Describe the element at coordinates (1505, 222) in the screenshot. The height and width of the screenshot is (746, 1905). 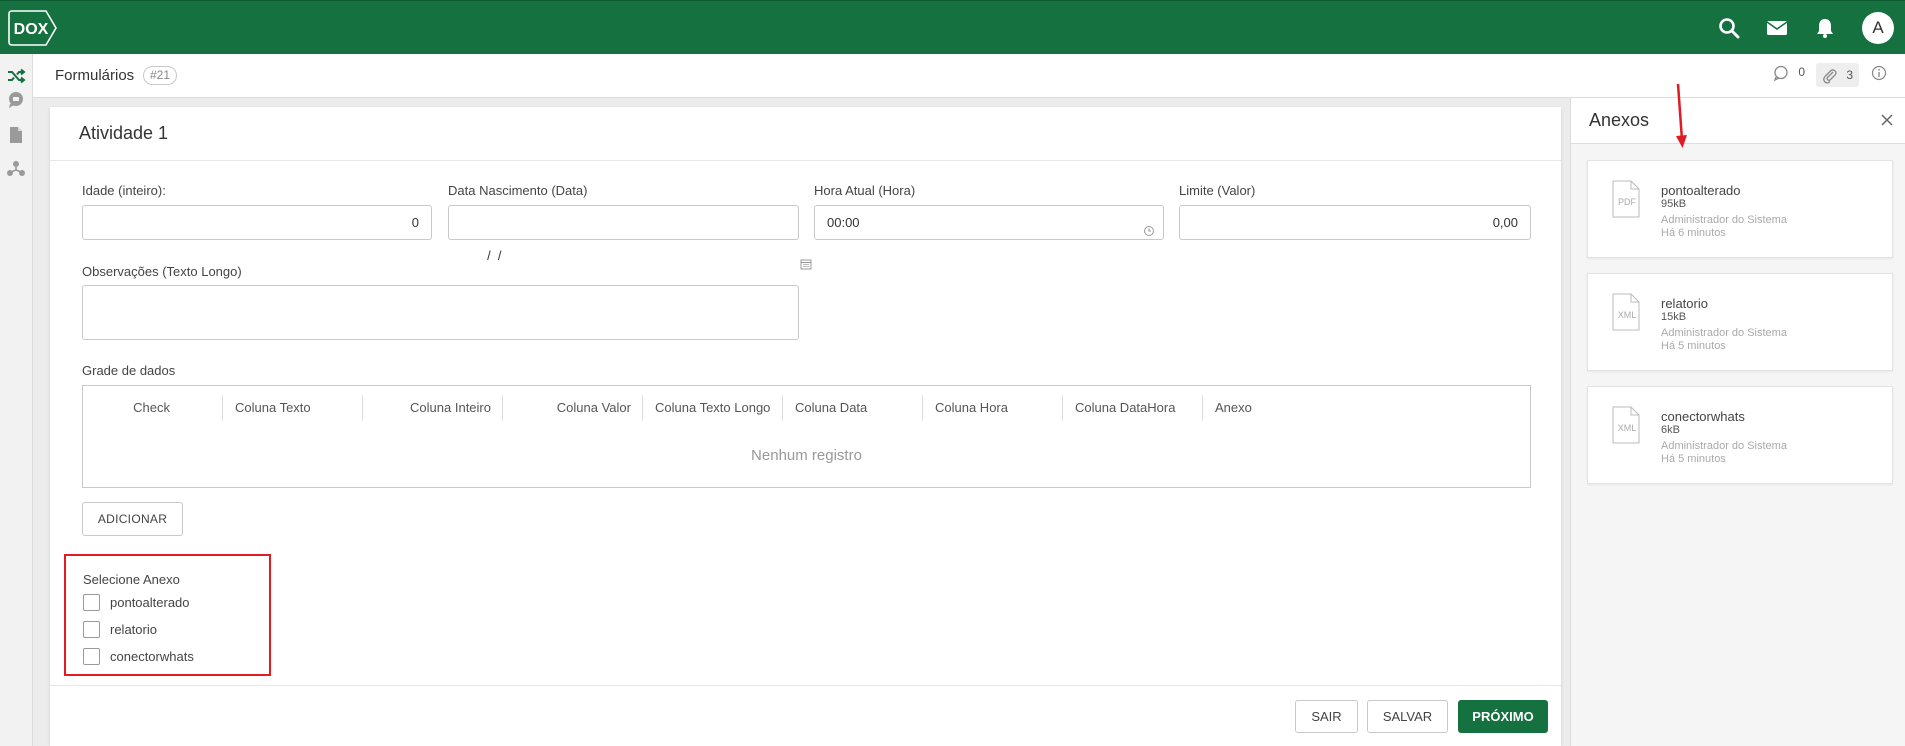
I see `limite-value: 0,00` at that location.